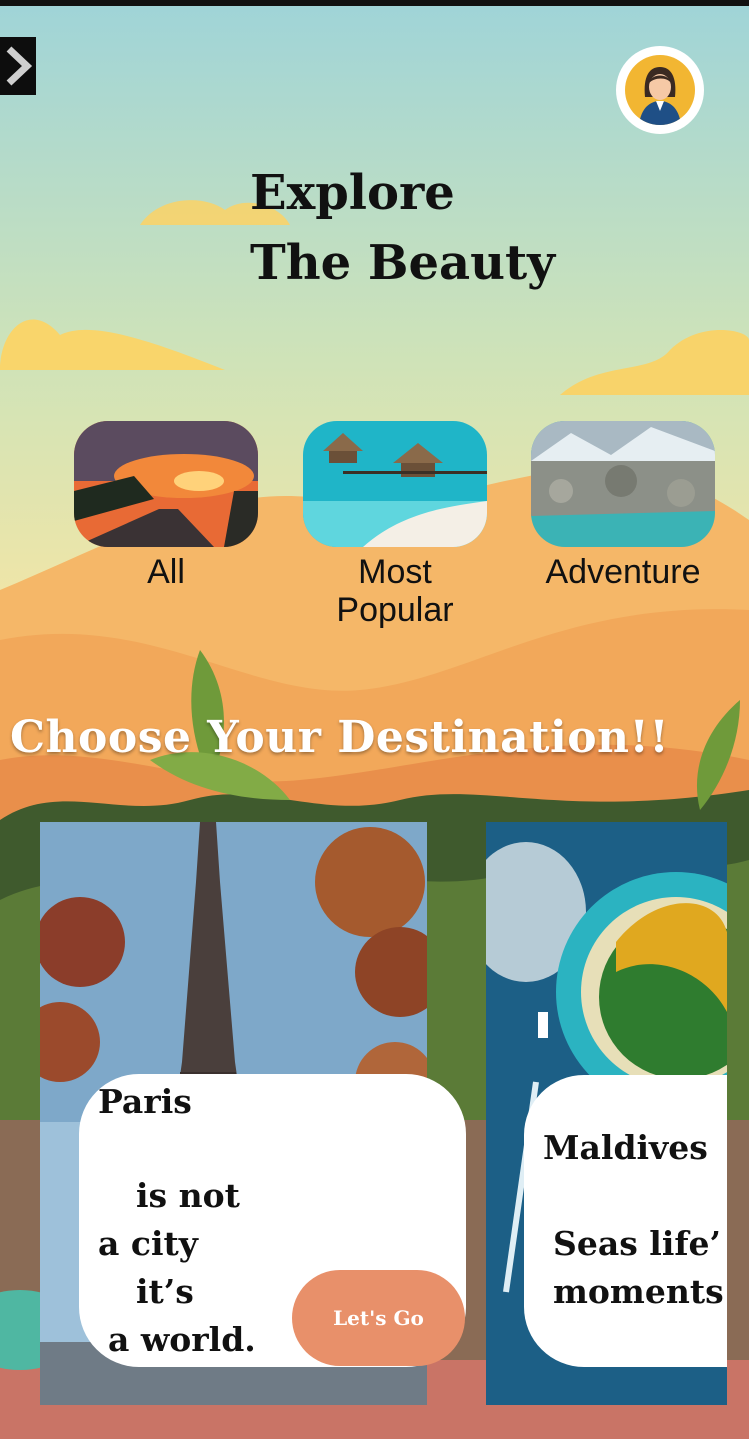 Image resolution: width=749 pixels, height=1439 pixels. Describe the element at coordinates (145, 1101) in the screenshot. I see `paris-title: Paris` at that location.